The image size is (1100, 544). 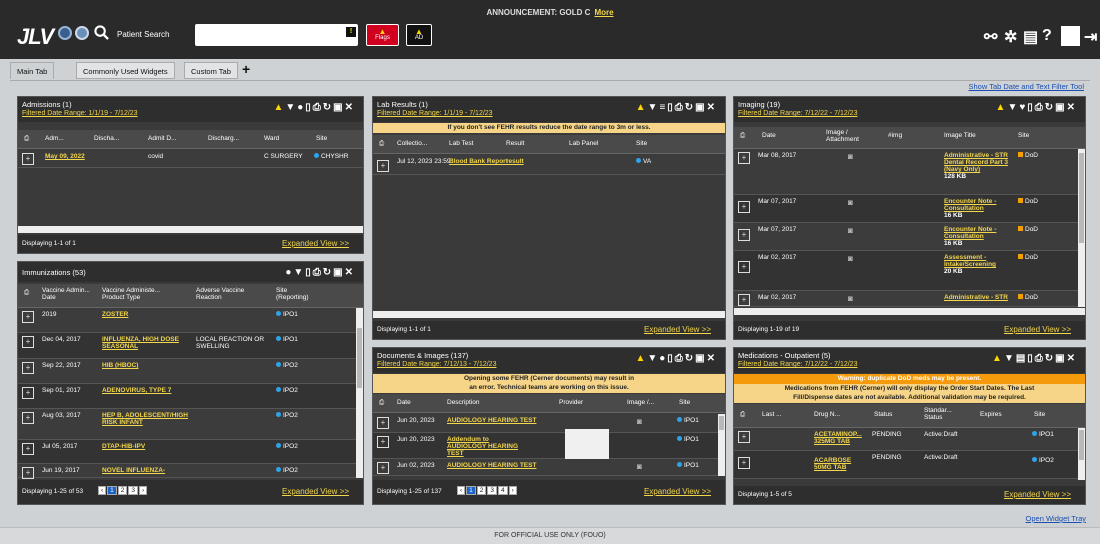 I want to click on table-row: + Sep 01, 2017 ADENOVIRUS, TYPE 7 IPO2, so click(x=190, y=396).